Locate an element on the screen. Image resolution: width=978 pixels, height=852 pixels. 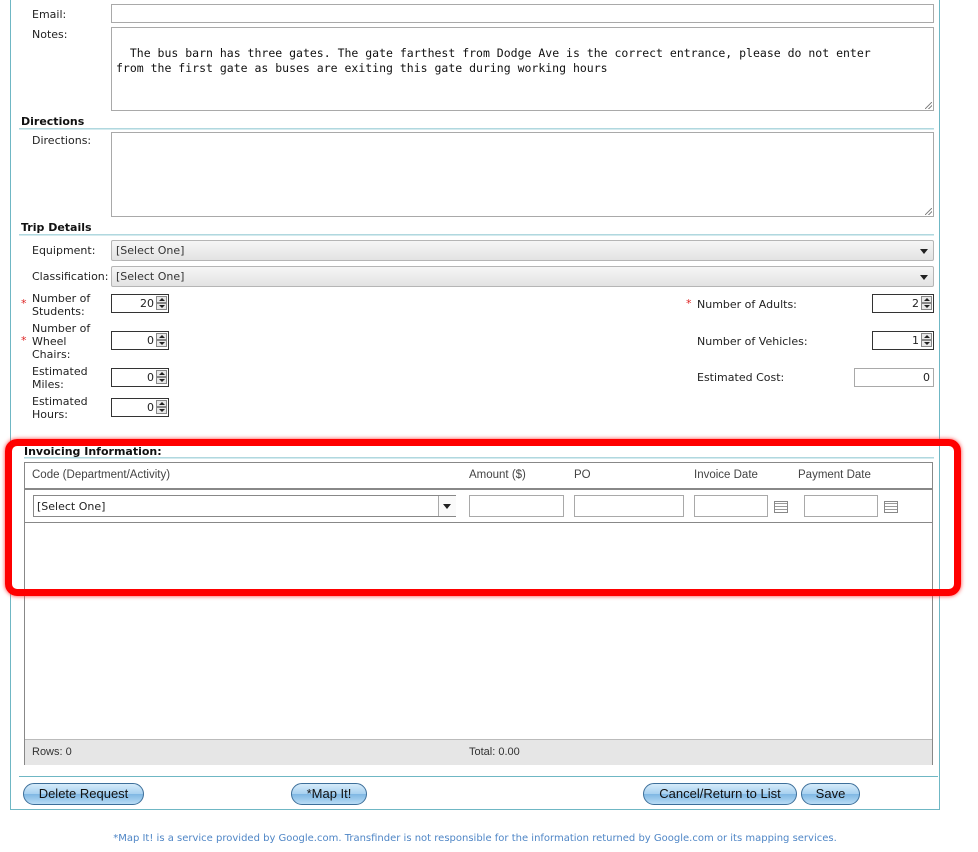
miles-stepper: 0 is located at coordinates (140, 377).